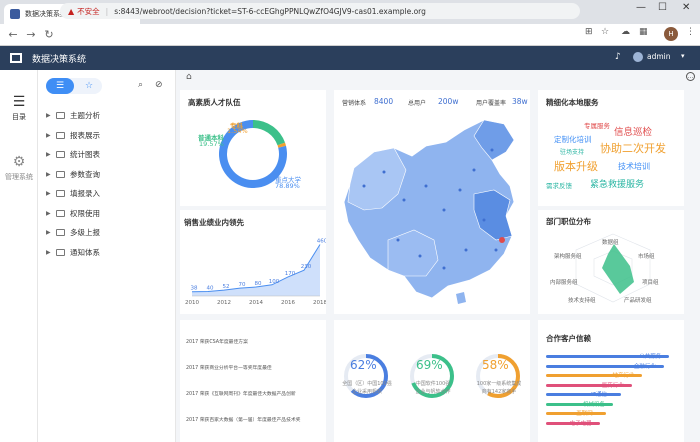 The image size is (700, 442). Describe the element at coordinates (568, 257) in the screenshot. I see `radar-label: 架构服务组` at that location.